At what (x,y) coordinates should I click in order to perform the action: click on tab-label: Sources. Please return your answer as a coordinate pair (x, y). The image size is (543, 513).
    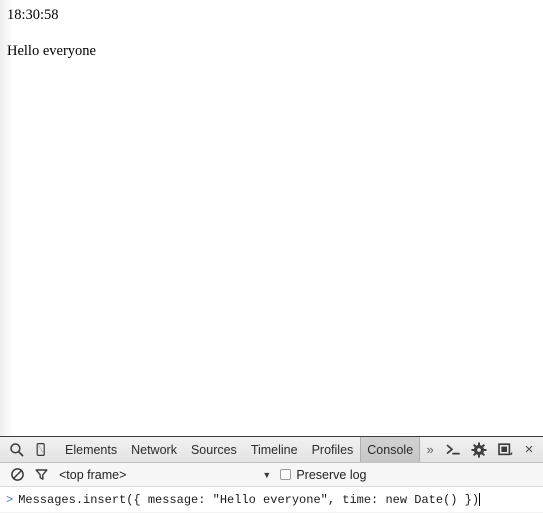
    Looking at the image, I should click on (213, 449).